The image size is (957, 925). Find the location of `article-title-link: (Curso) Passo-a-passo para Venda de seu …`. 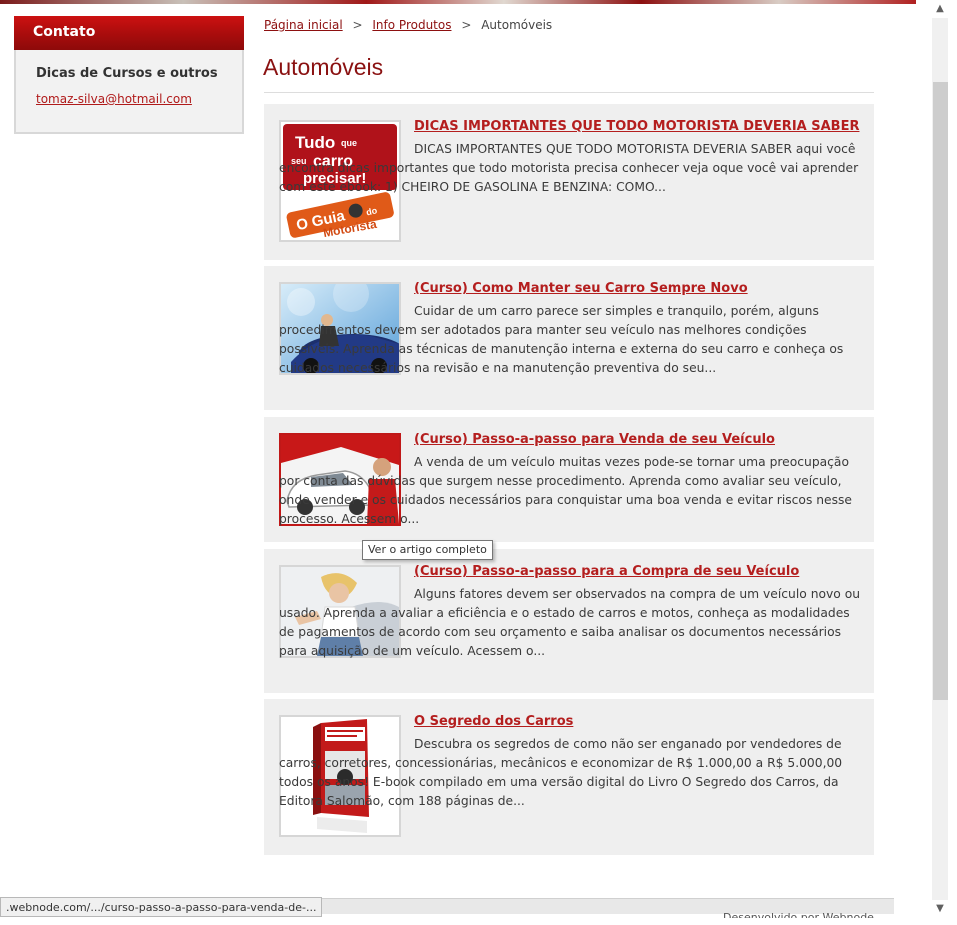

article-title-link: (Curso) Passo-a-passo para Venda de seu … is located at coordinates (594, 439).